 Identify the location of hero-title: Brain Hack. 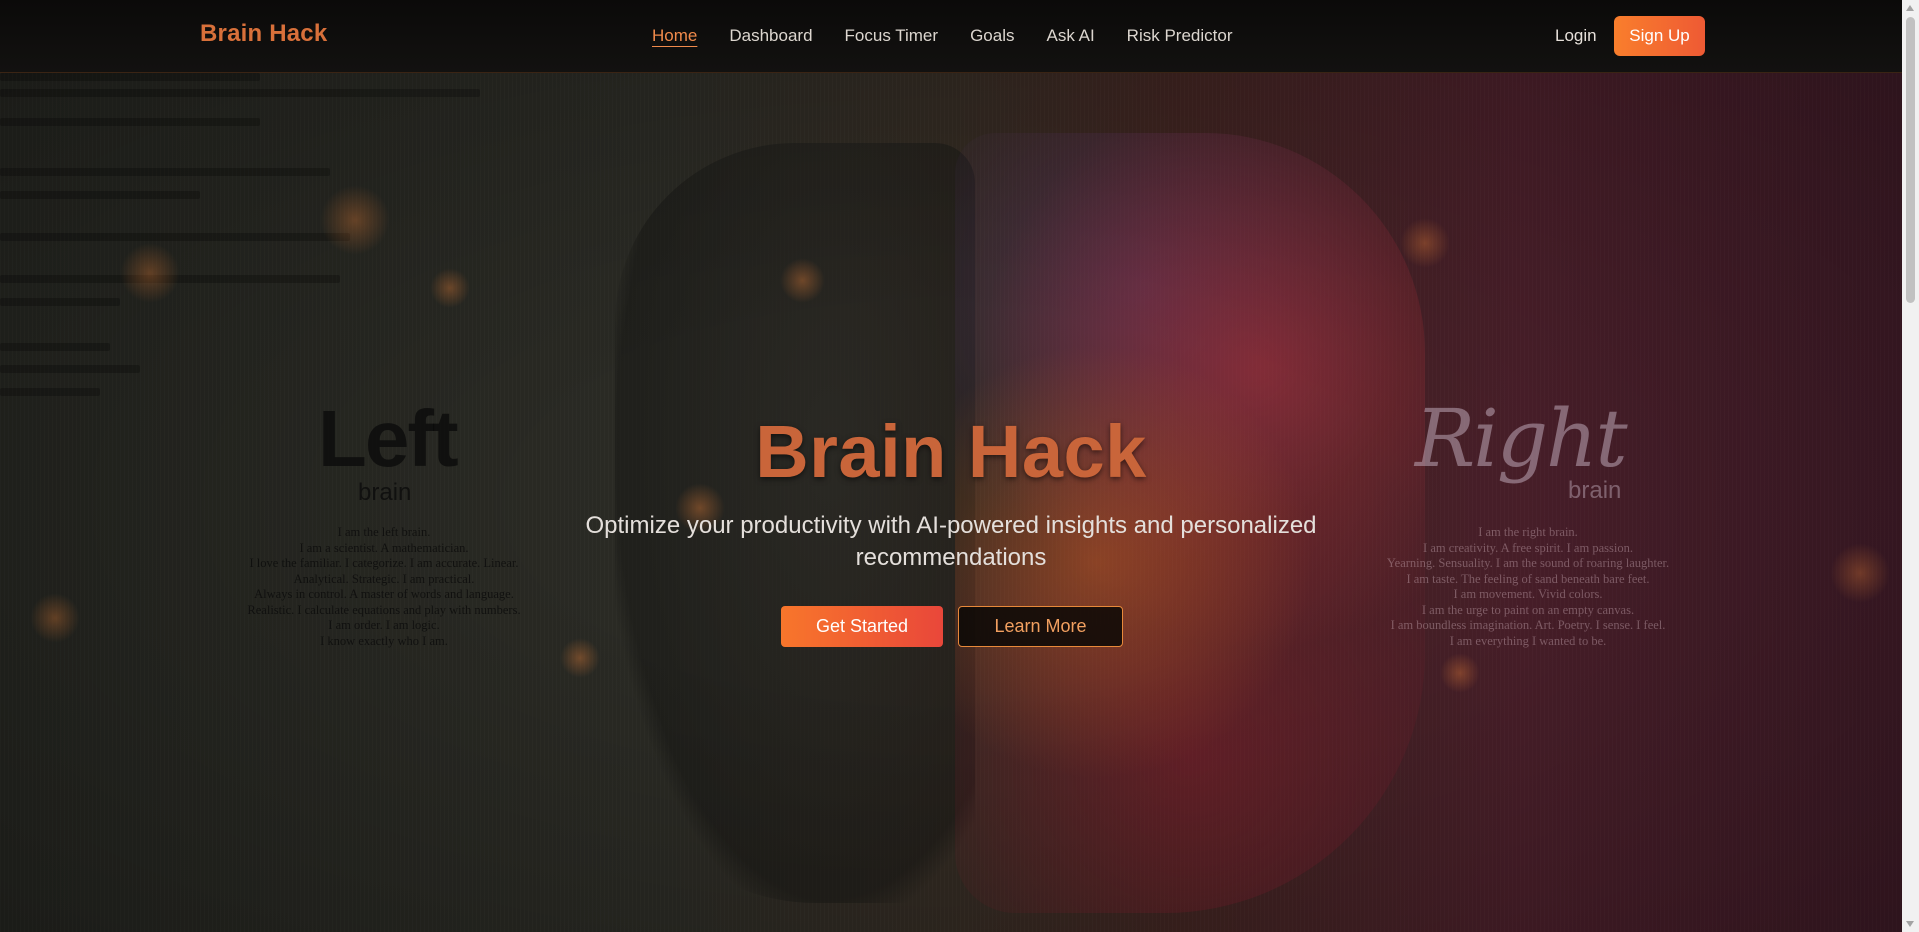
(951, 451).